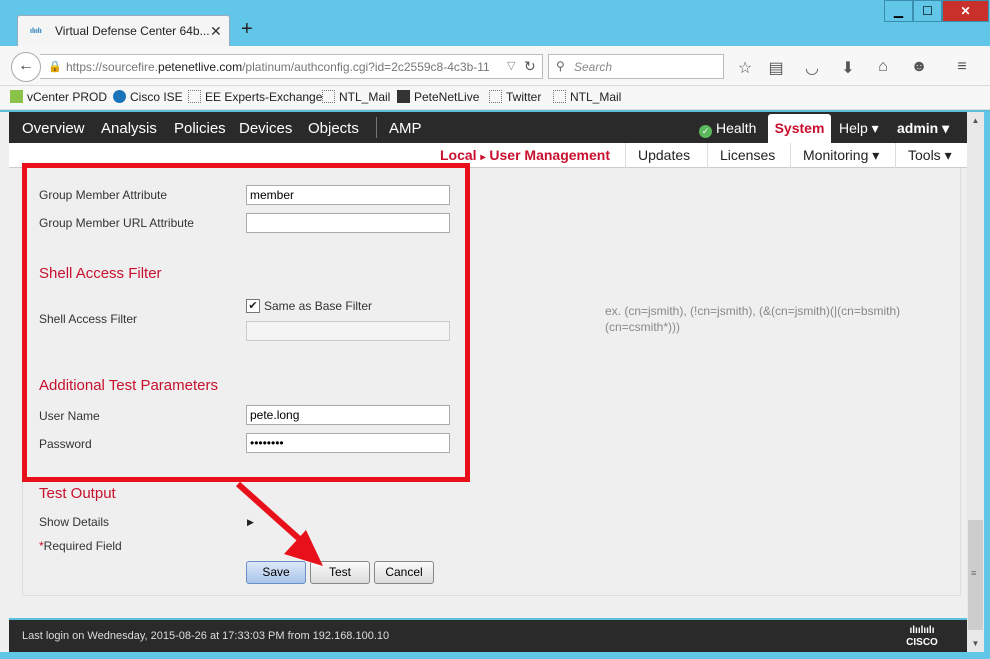  What do you see at coordinates (663, 155) in the screenshot?
I see `subnav-updates: Updates` at bounding box center [663, 155].